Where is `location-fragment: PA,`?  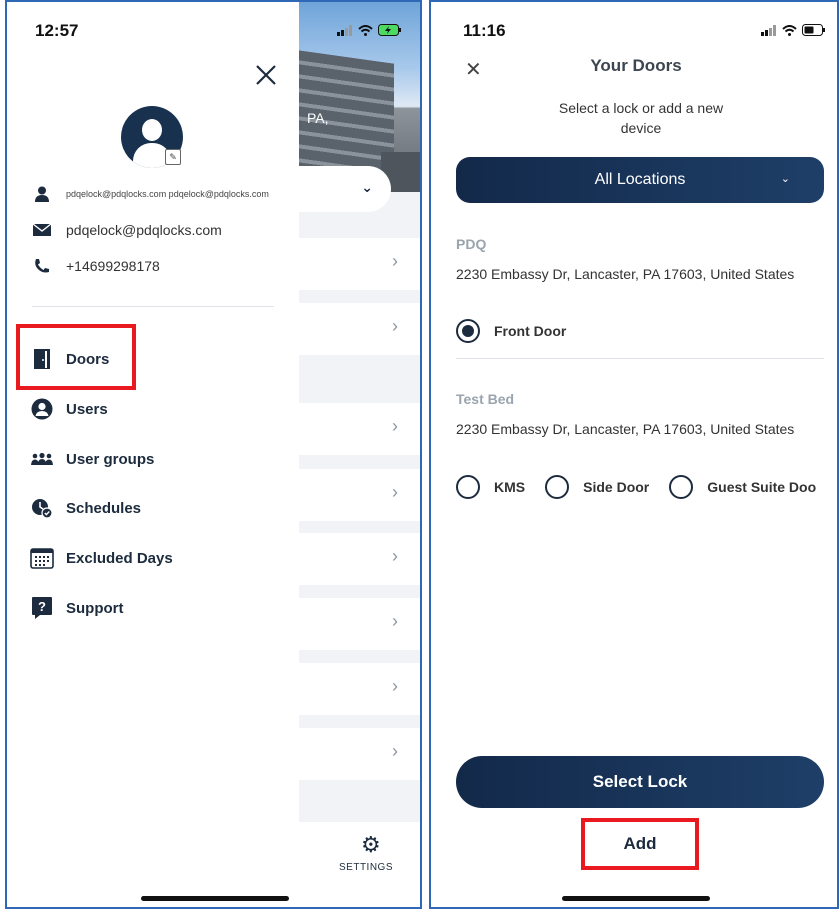 location-fragment: PA, is located at coordinates (318, 118).